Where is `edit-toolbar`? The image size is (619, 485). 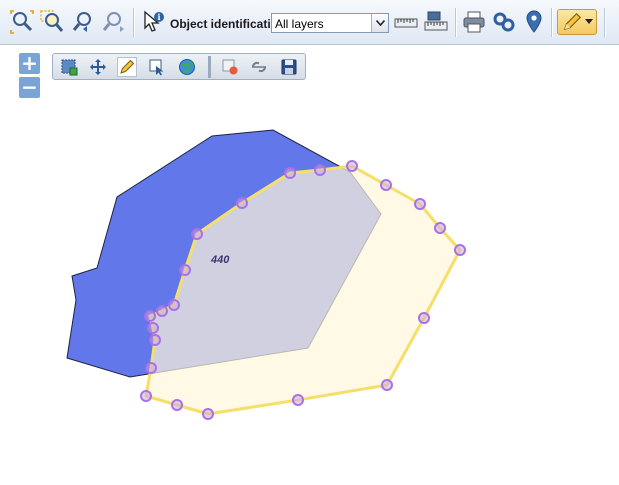 edit-toolbar is located at coordinates (179, 66).